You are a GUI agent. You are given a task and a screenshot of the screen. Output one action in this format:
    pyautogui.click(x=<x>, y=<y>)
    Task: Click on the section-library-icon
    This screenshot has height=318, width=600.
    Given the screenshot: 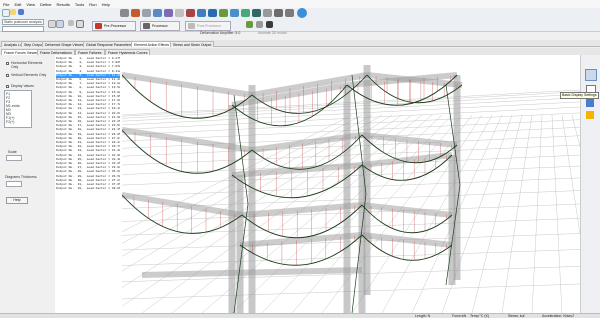 What is the action you would take?
    pyautogui.click(x=157, y=13)
    